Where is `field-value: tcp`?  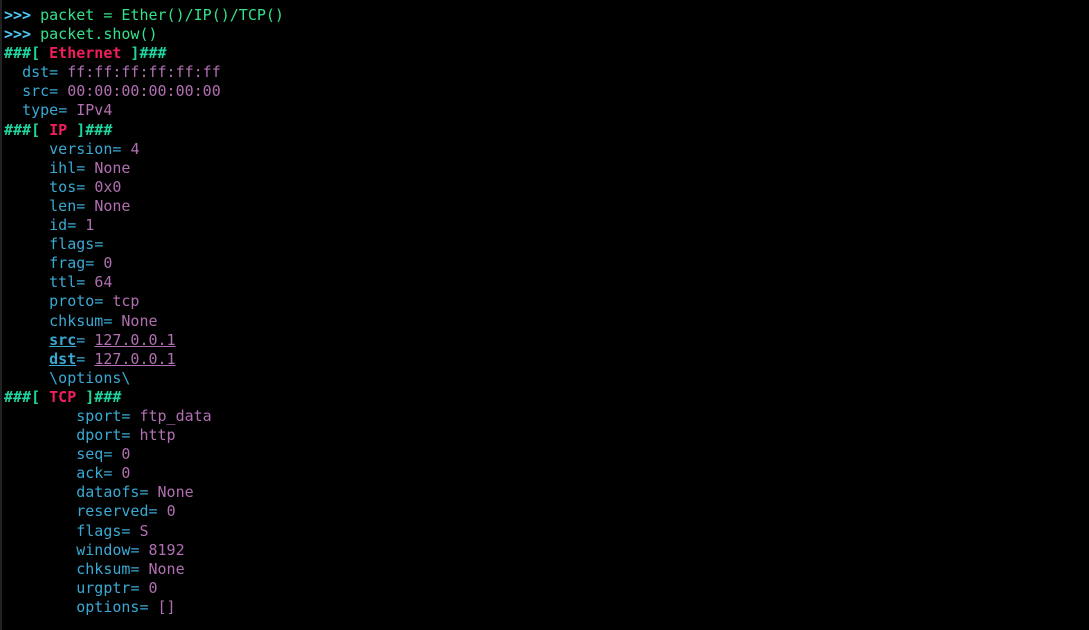 field-value: tcp is located at coordinates (126, 301).